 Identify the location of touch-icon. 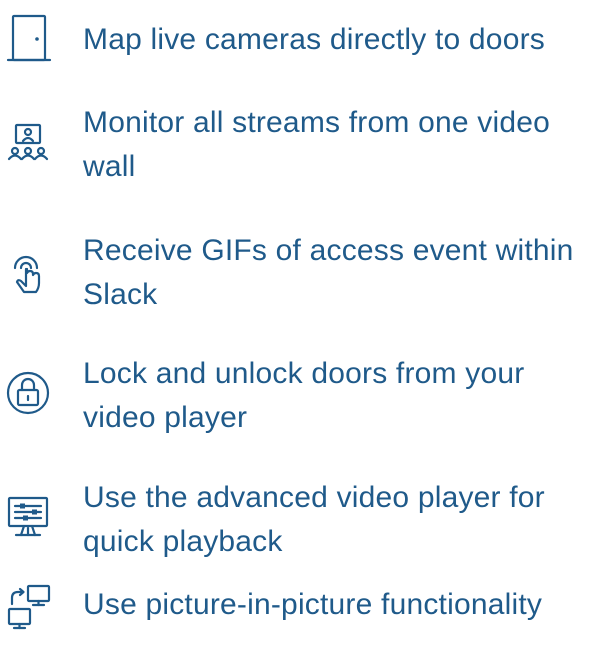
(29, 272).